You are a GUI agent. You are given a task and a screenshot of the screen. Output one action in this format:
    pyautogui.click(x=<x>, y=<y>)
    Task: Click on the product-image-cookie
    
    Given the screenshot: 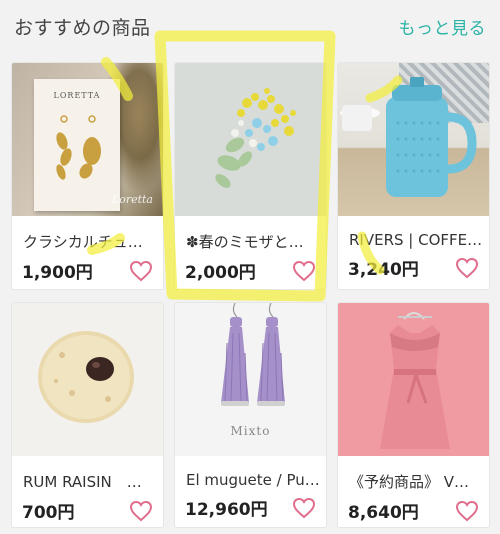 What is the action you would take?
    pyautogui.click(x=87, y=379)
    